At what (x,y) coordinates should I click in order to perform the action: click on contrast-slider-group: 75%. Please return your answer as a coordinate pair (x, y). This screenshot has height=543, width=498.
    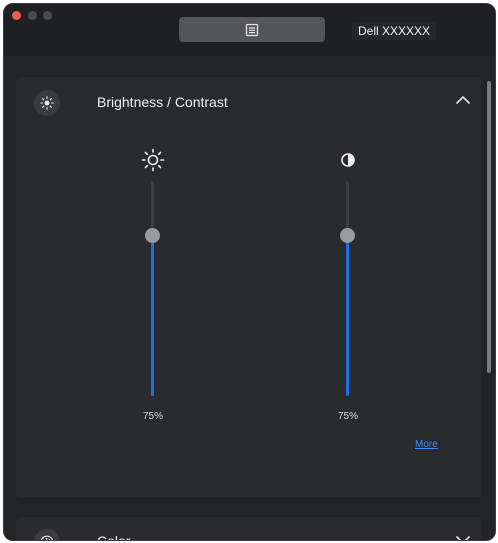
    Looking at the image, I should click on (348, 288).